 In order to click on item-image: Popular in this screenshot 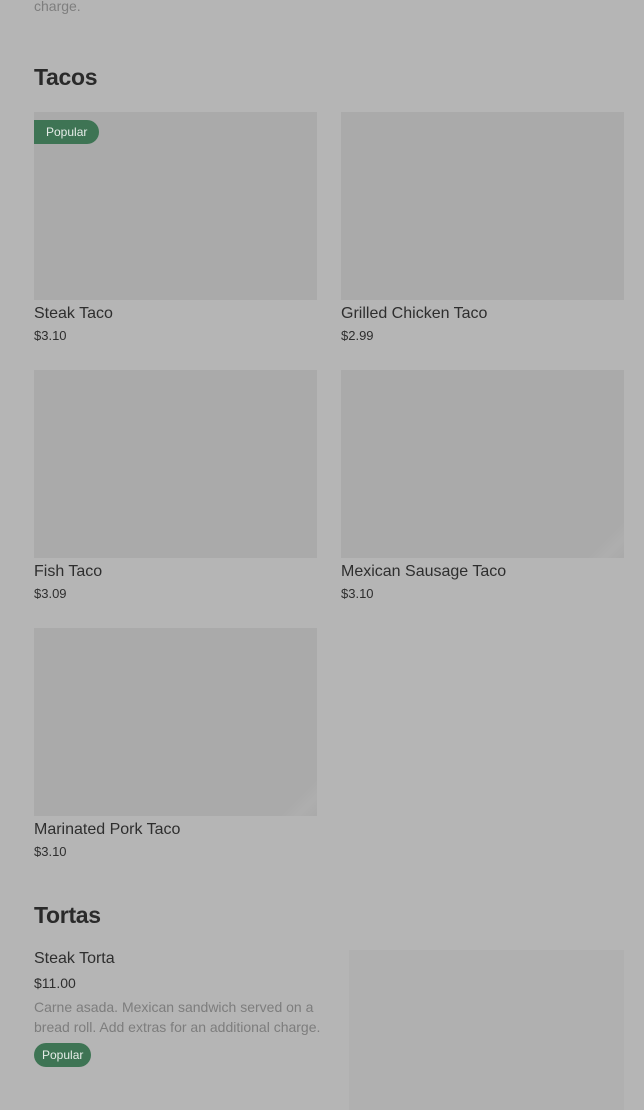, I will do `click(175, 206)`.